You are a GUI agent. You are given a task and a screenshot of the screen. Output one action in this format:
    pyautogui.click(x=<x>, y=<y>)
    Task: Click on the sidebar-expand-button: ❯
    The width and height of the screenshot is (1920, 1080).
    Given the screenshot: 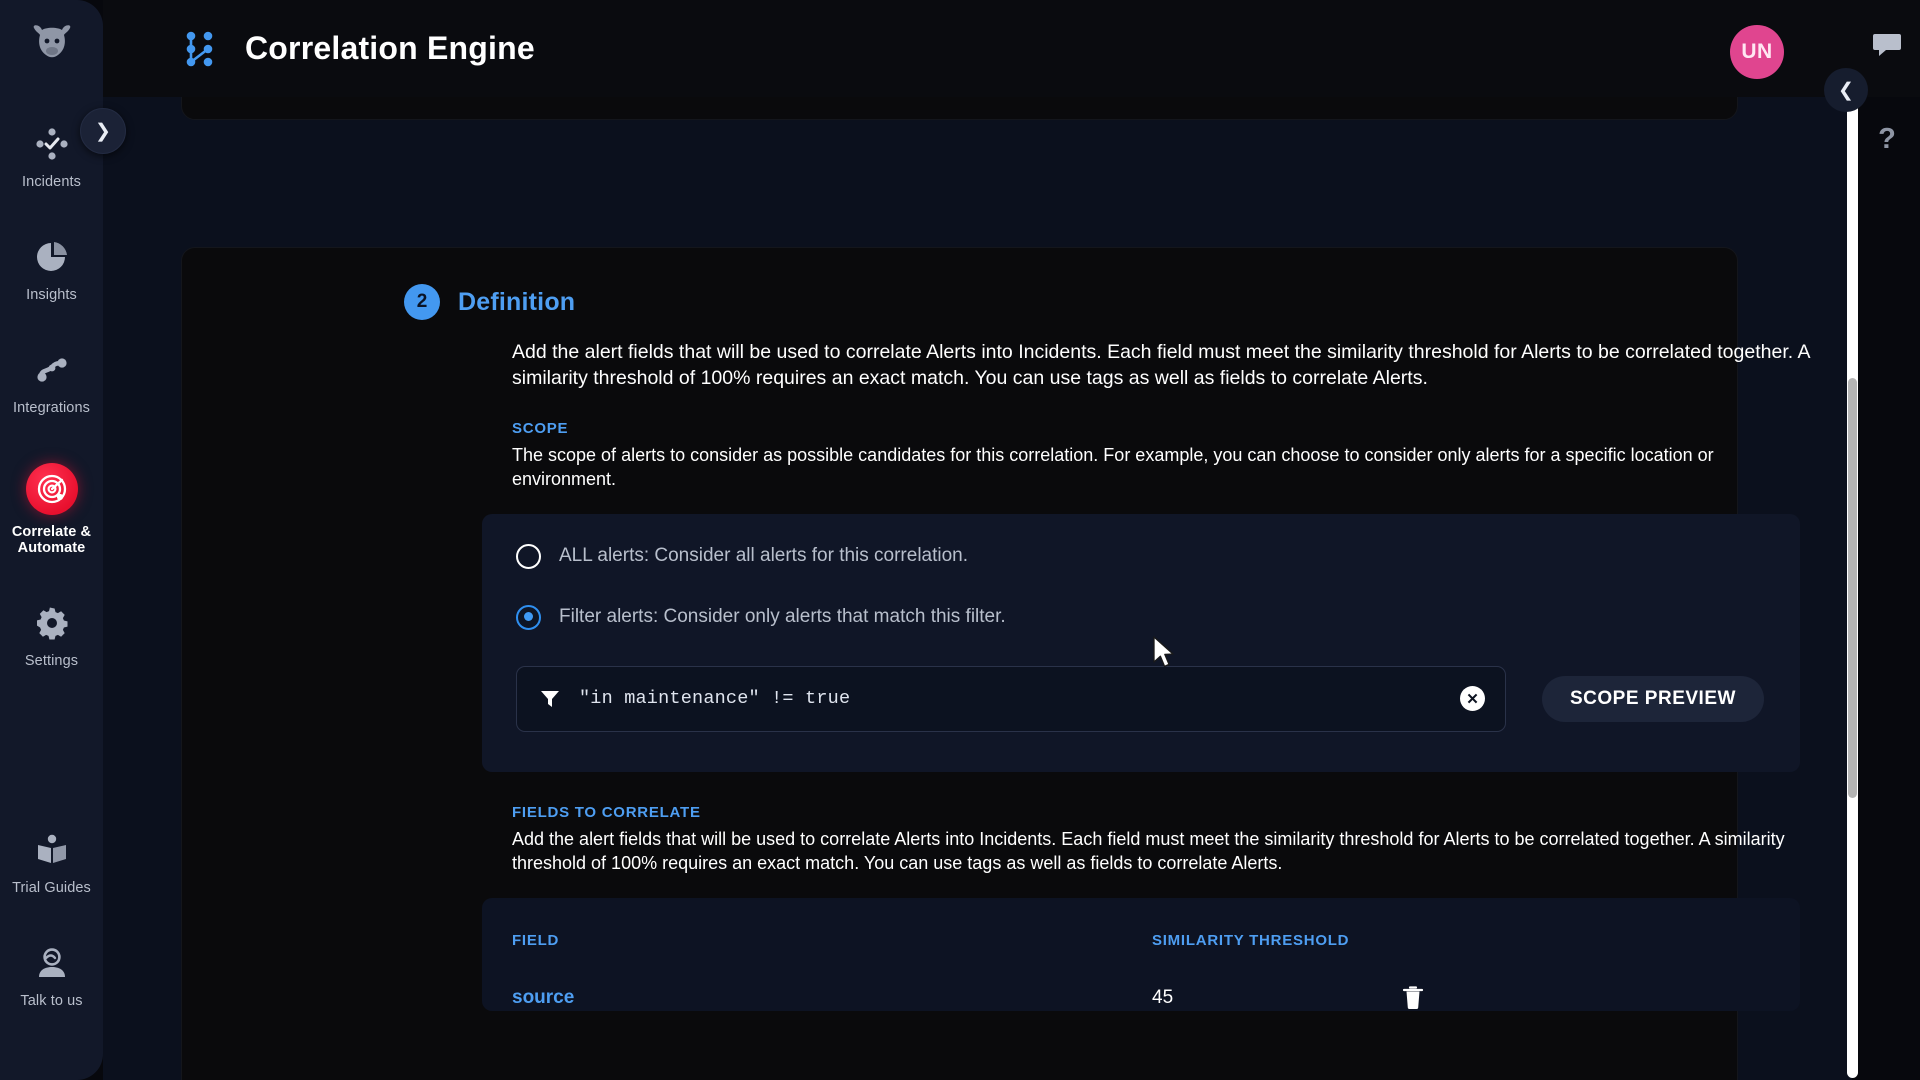 What is the action you would take?
    pyautogui.click(x=103, y=131)
    